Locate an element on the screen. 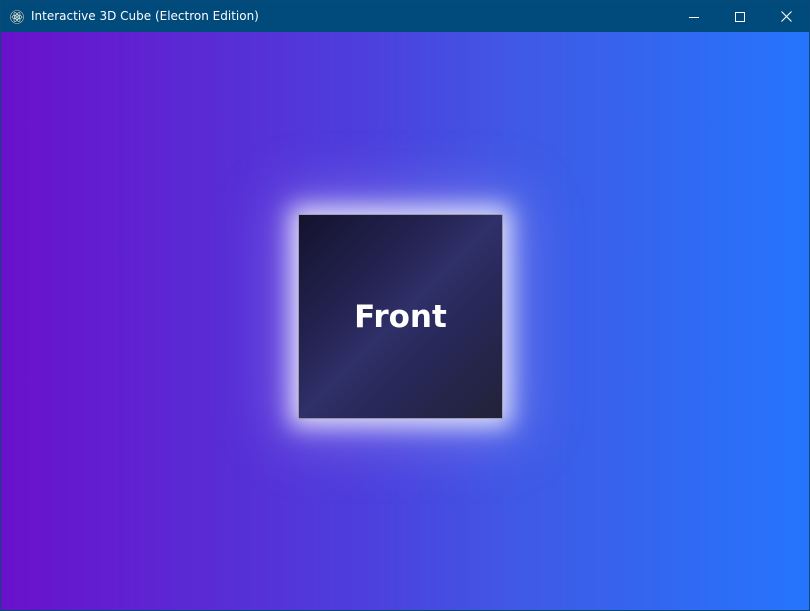 The image size is (810, 611). close-button is located at coordinates (786, 16).